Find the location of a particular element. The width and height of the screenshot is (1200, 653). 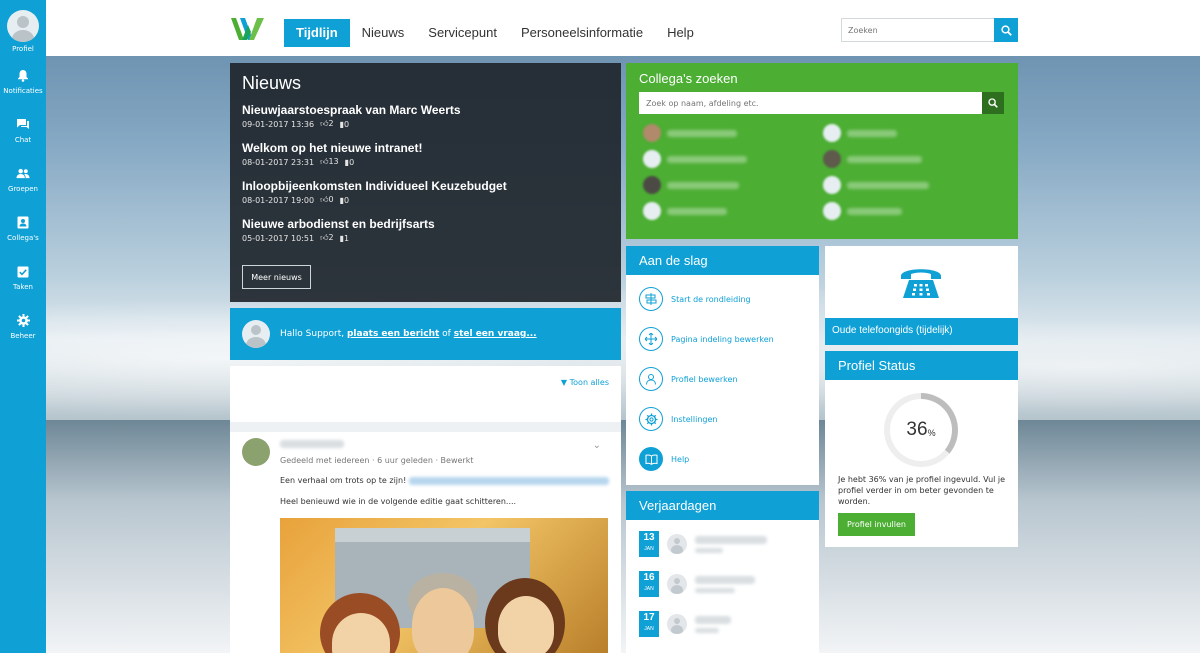

colleague-search-field is located at coordinates (810, 103).